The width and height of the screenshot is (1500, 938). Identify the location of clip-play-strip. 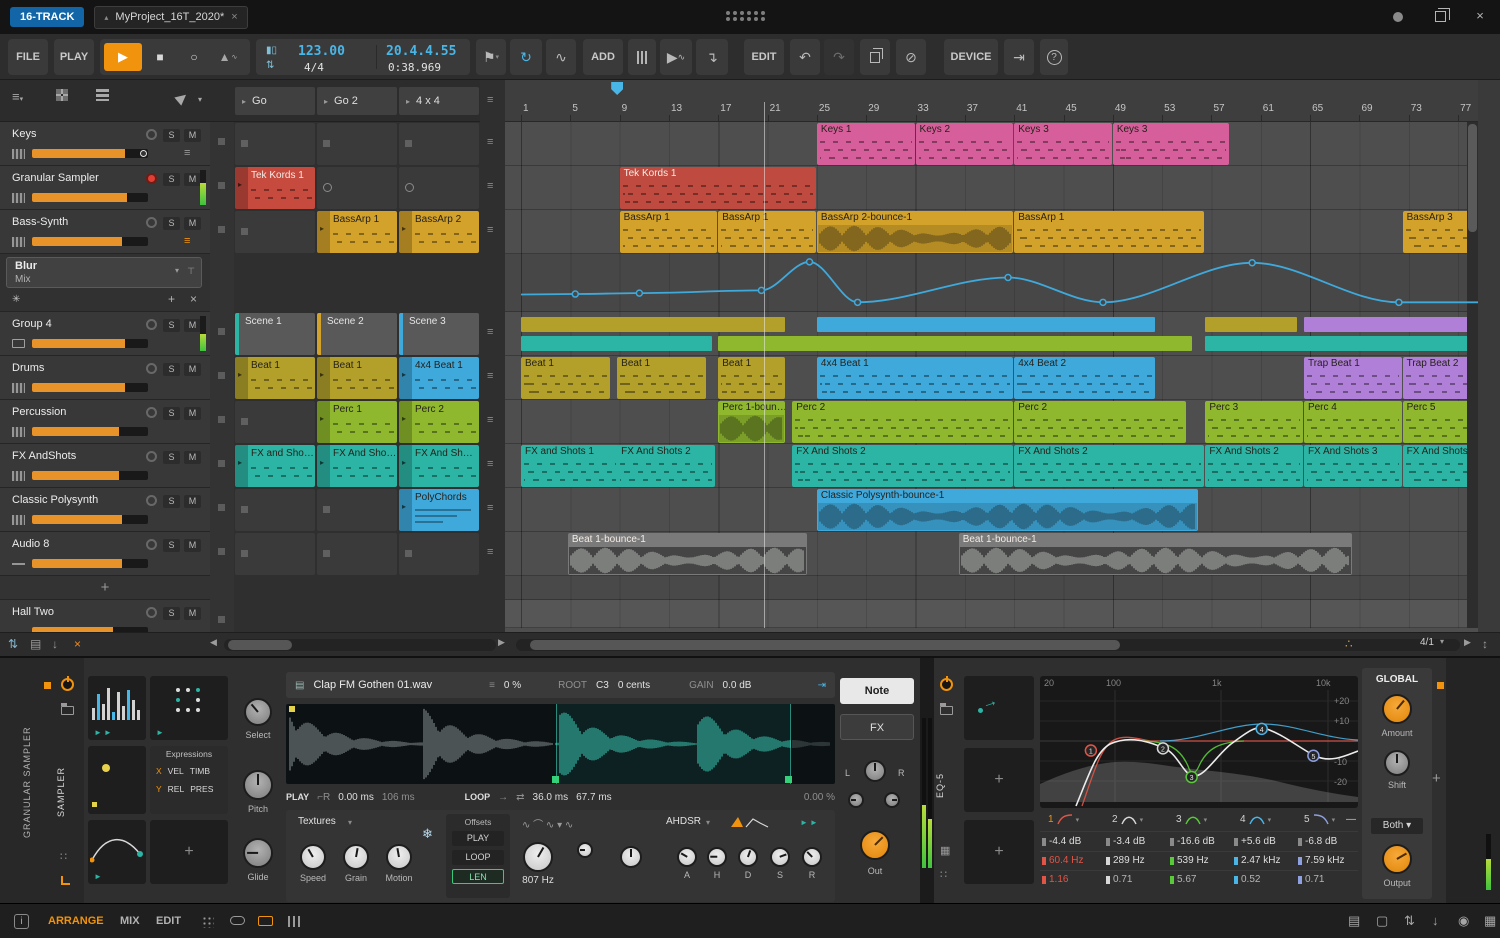
(241, 378).